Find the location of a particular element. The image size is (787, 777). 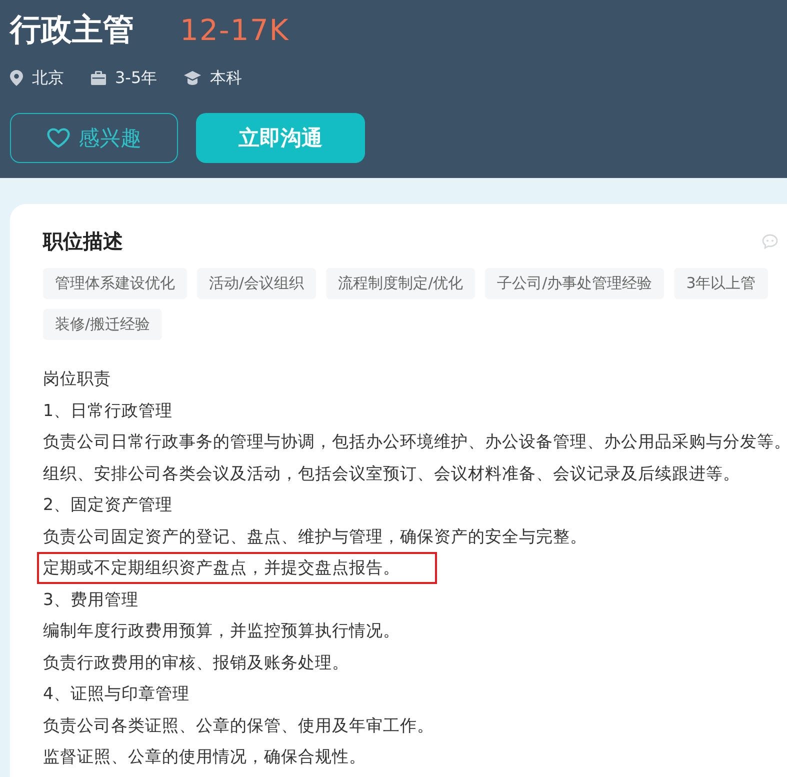

description-line: 负责公司各类证照、公章的保管、使用及年审工作。 is located at coordinates (238, 725).